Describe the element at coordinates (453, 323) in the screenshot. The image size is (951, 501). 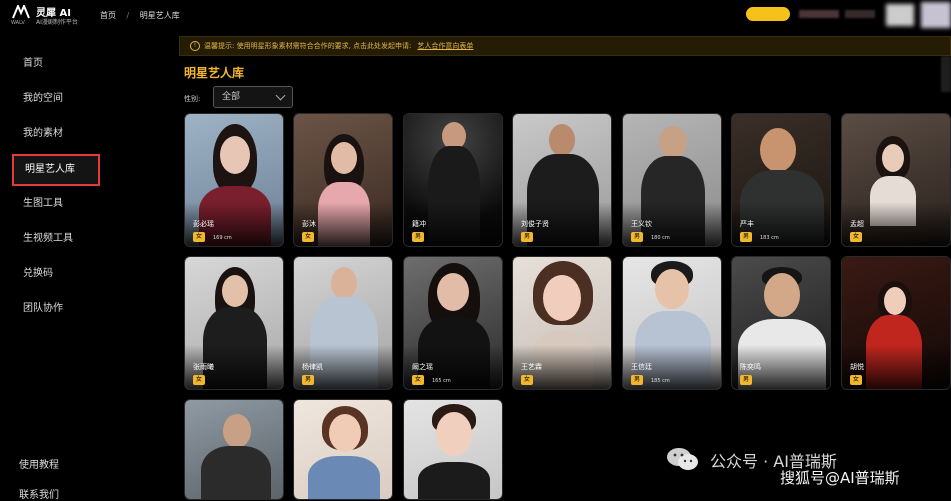
I see `artist-card: 阚之瑶 女 165 cm` at that location.